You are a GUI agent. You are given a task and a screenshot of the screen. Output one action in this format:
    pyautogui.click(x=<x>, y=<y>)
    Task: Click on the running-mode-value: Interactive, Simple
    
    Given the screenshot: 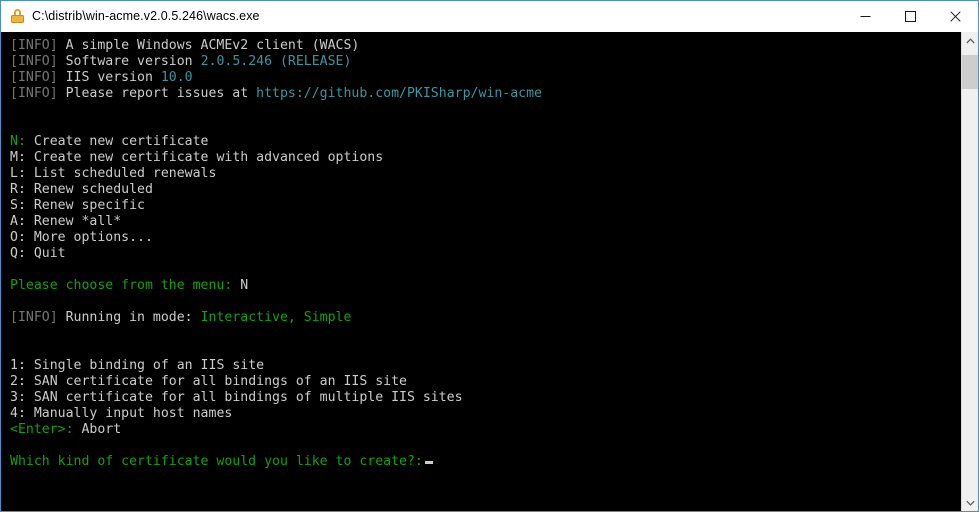 What is the action you would take?
    pyautogui.click(x=276, y=317)
    